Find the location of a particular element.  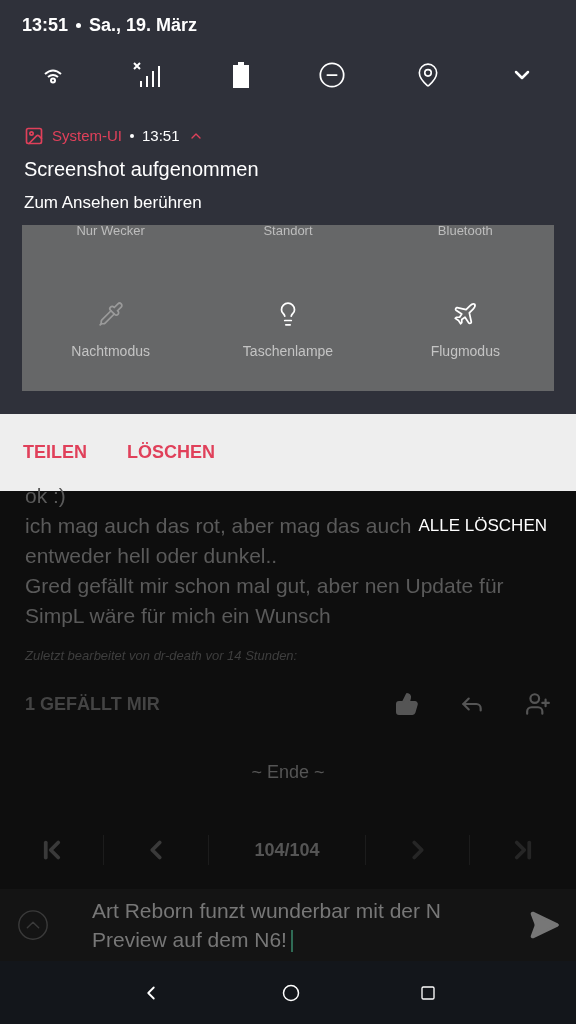

page-indicator: 104/104 is located at coordinates (287, 850).